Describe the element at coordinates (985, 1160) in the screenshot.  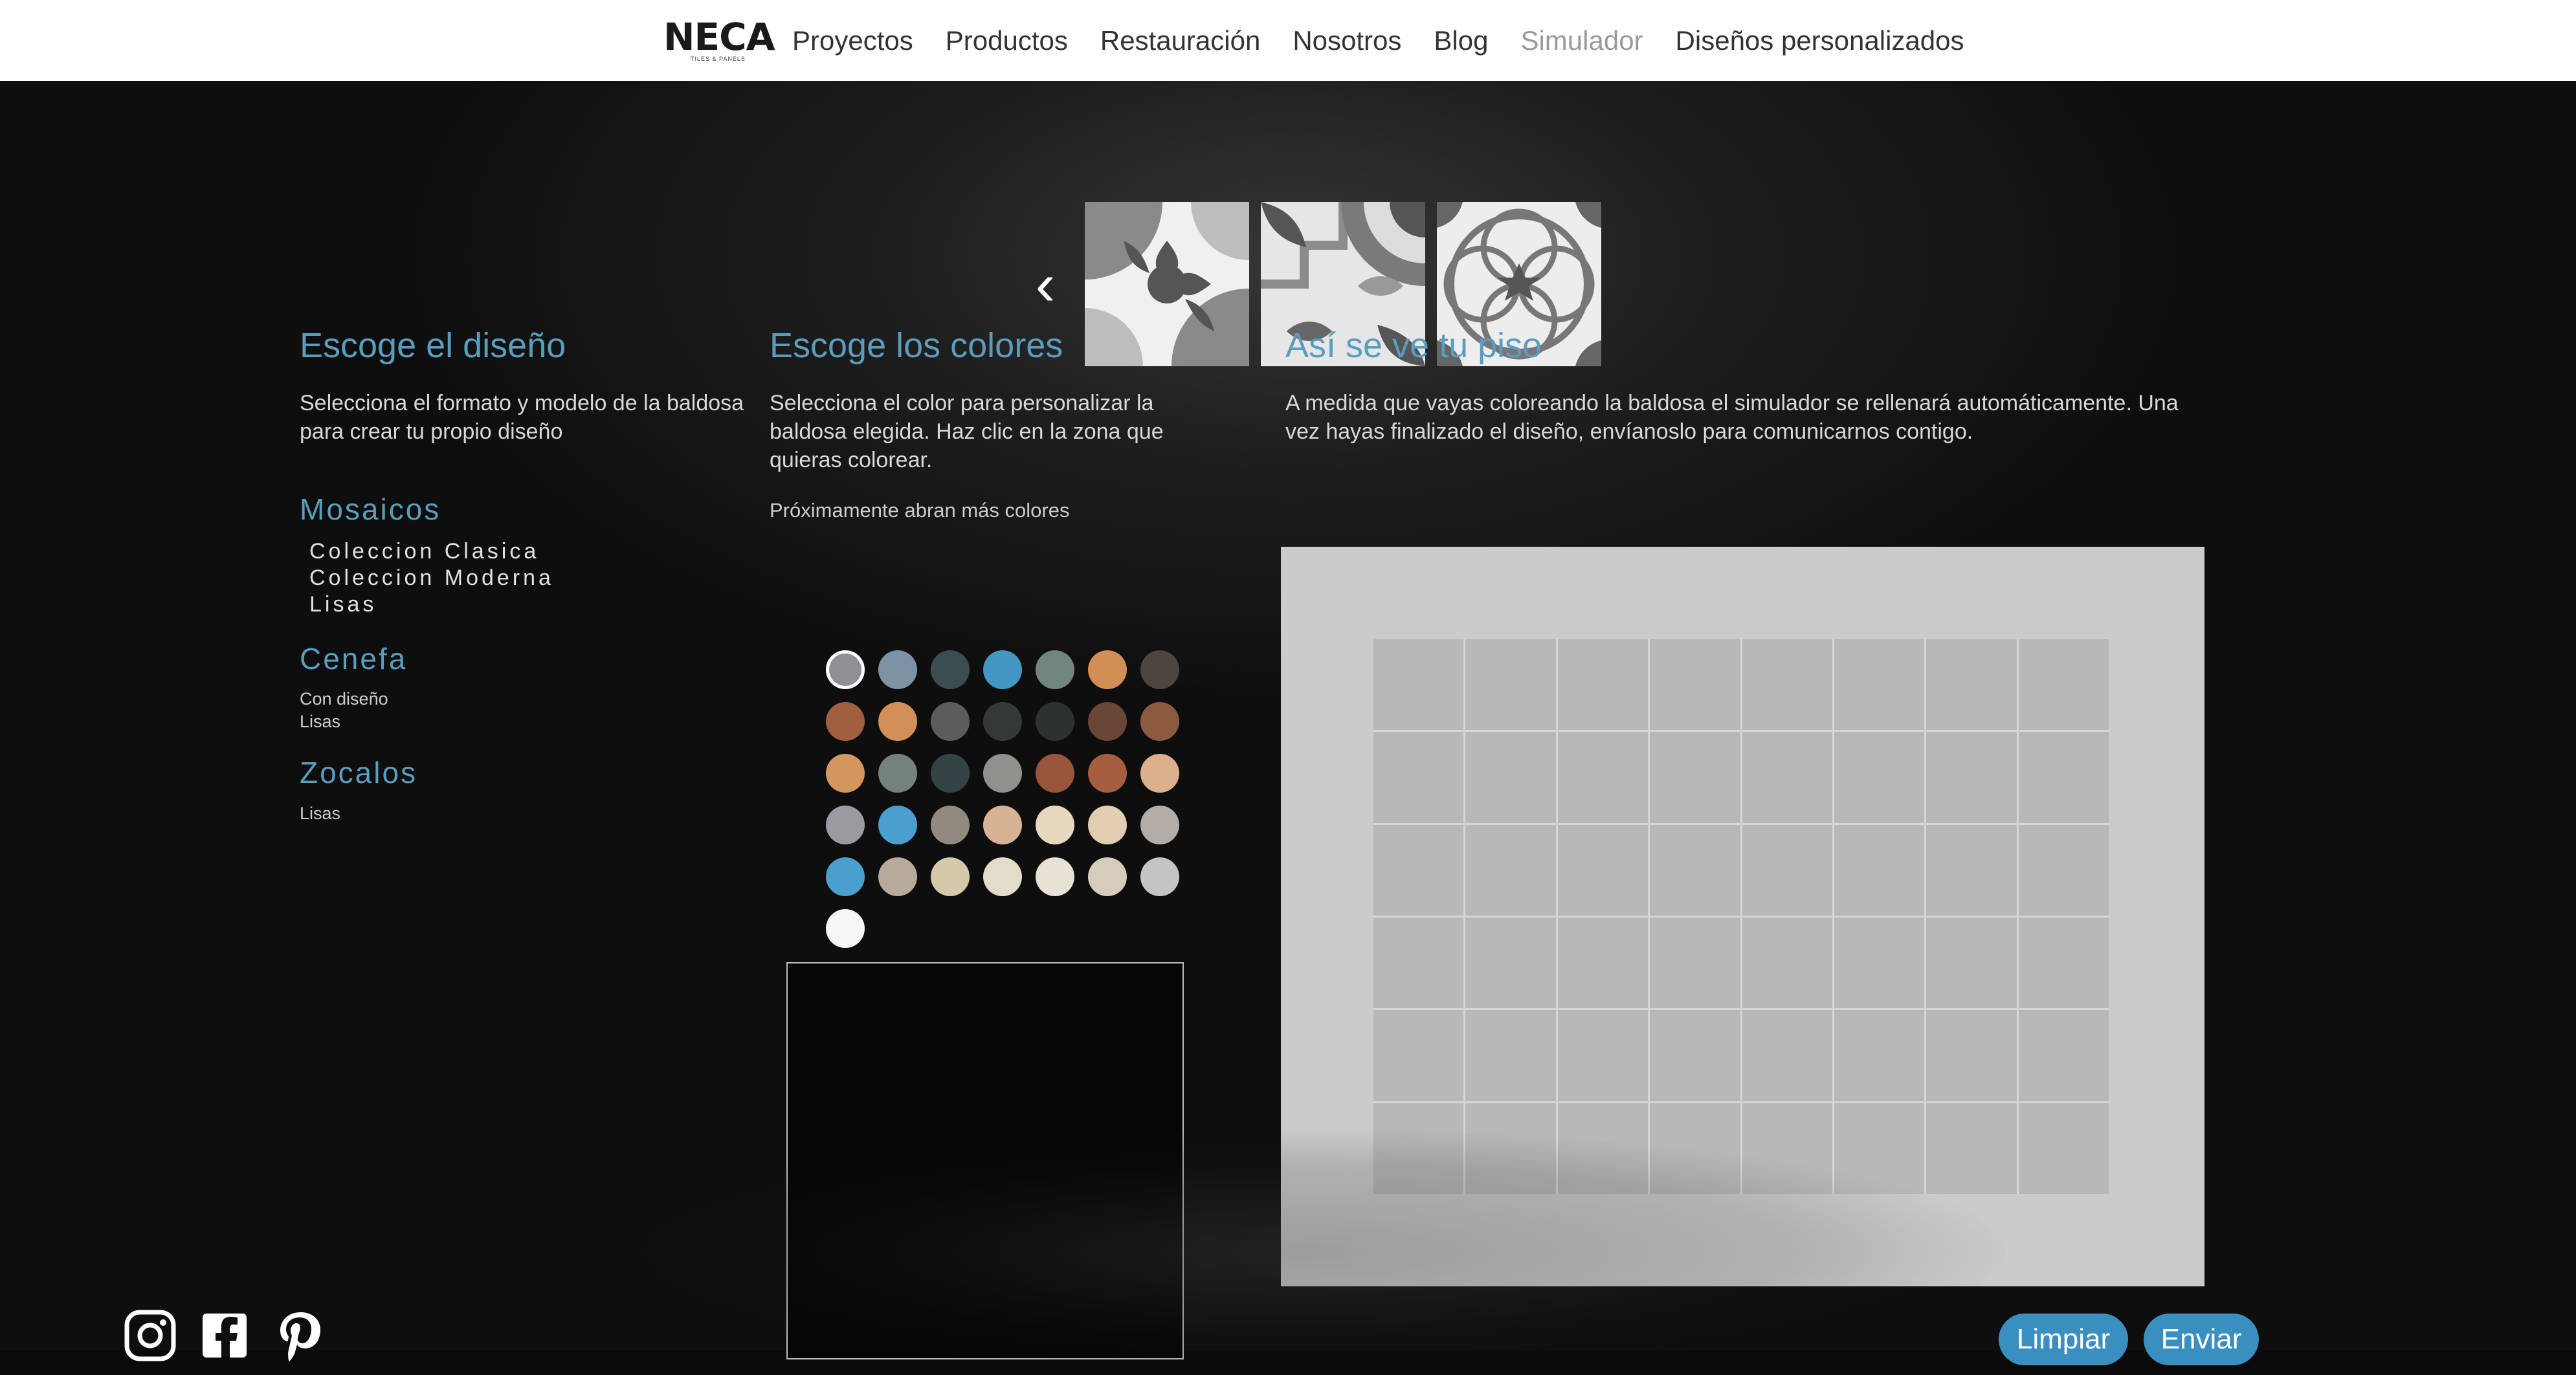
I see `tile-color-editor` at that location.